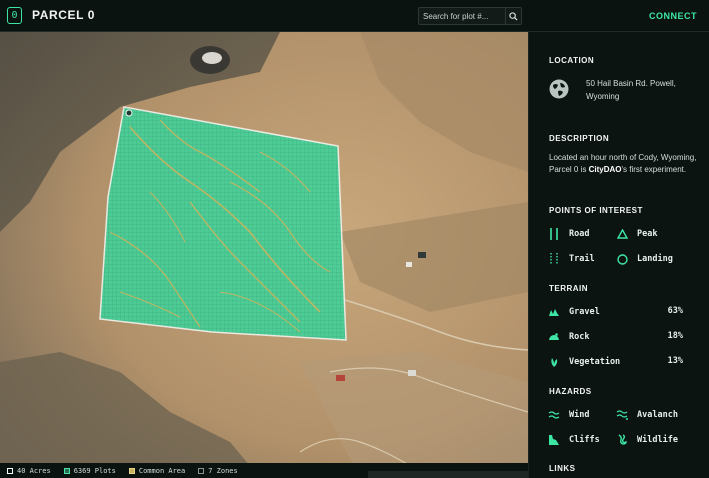  I want to click on plot-search-input, so click(462, 16).